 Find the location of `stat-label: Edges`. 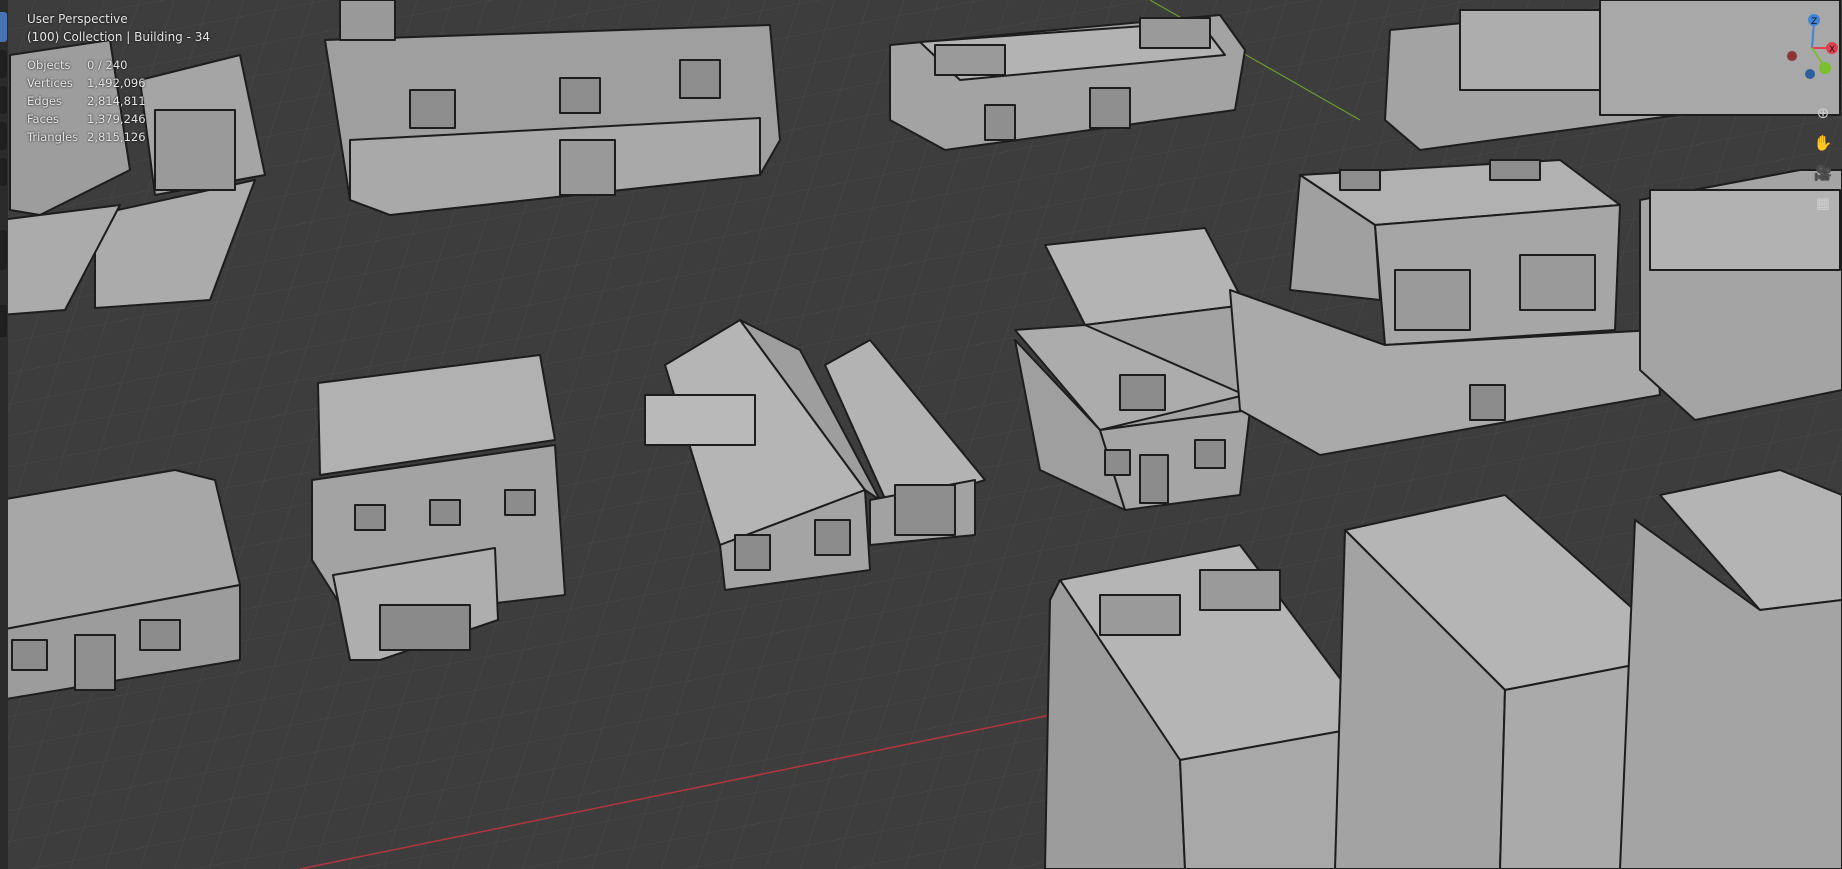

stat-label: Edges is located at coordinates (44, 101).